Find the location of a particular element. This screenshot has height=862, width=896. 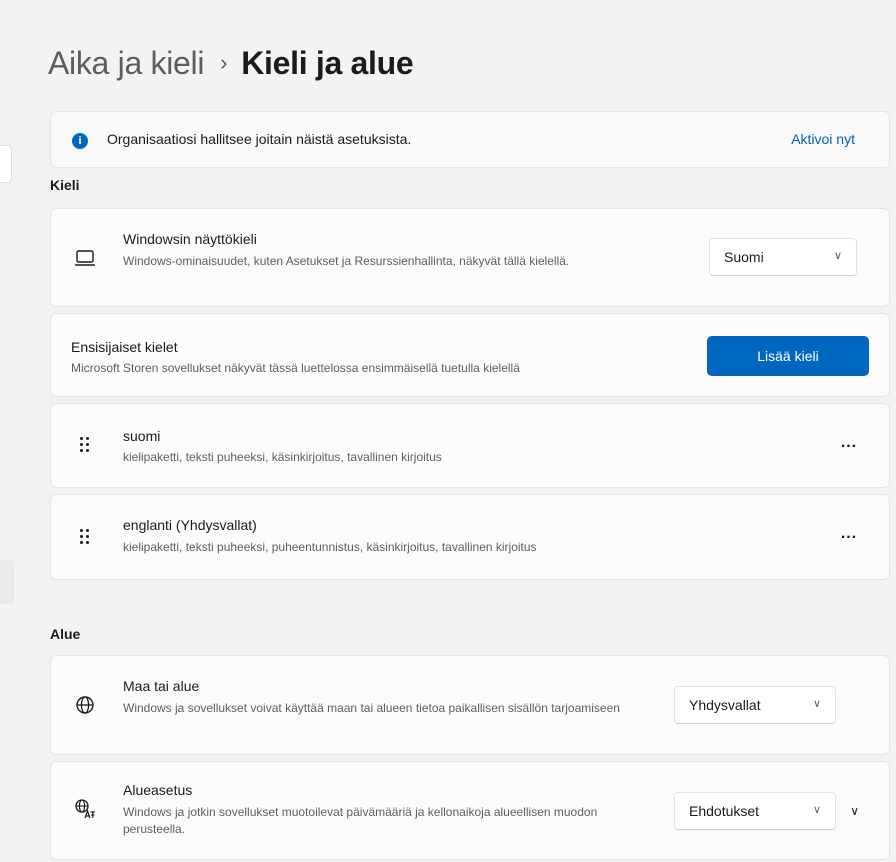

display-language-dropdown: Suomi ∨ is located at coordinates (783, 257).